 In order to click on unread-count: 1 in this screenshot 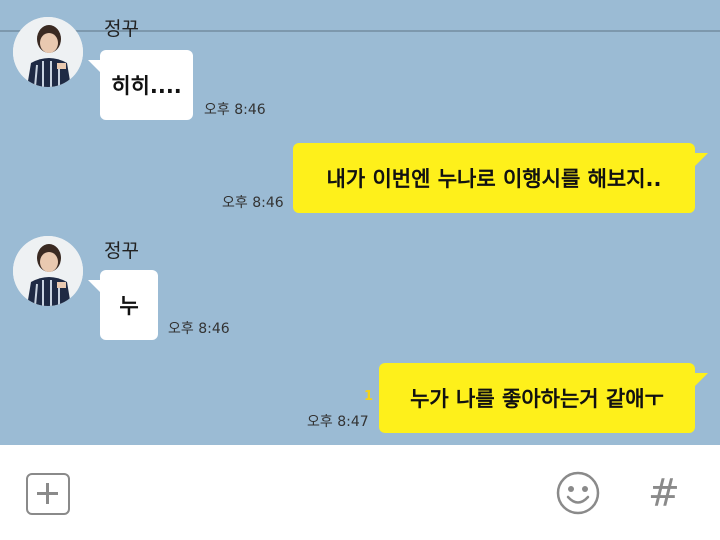, I will do `click(369, 396)`.